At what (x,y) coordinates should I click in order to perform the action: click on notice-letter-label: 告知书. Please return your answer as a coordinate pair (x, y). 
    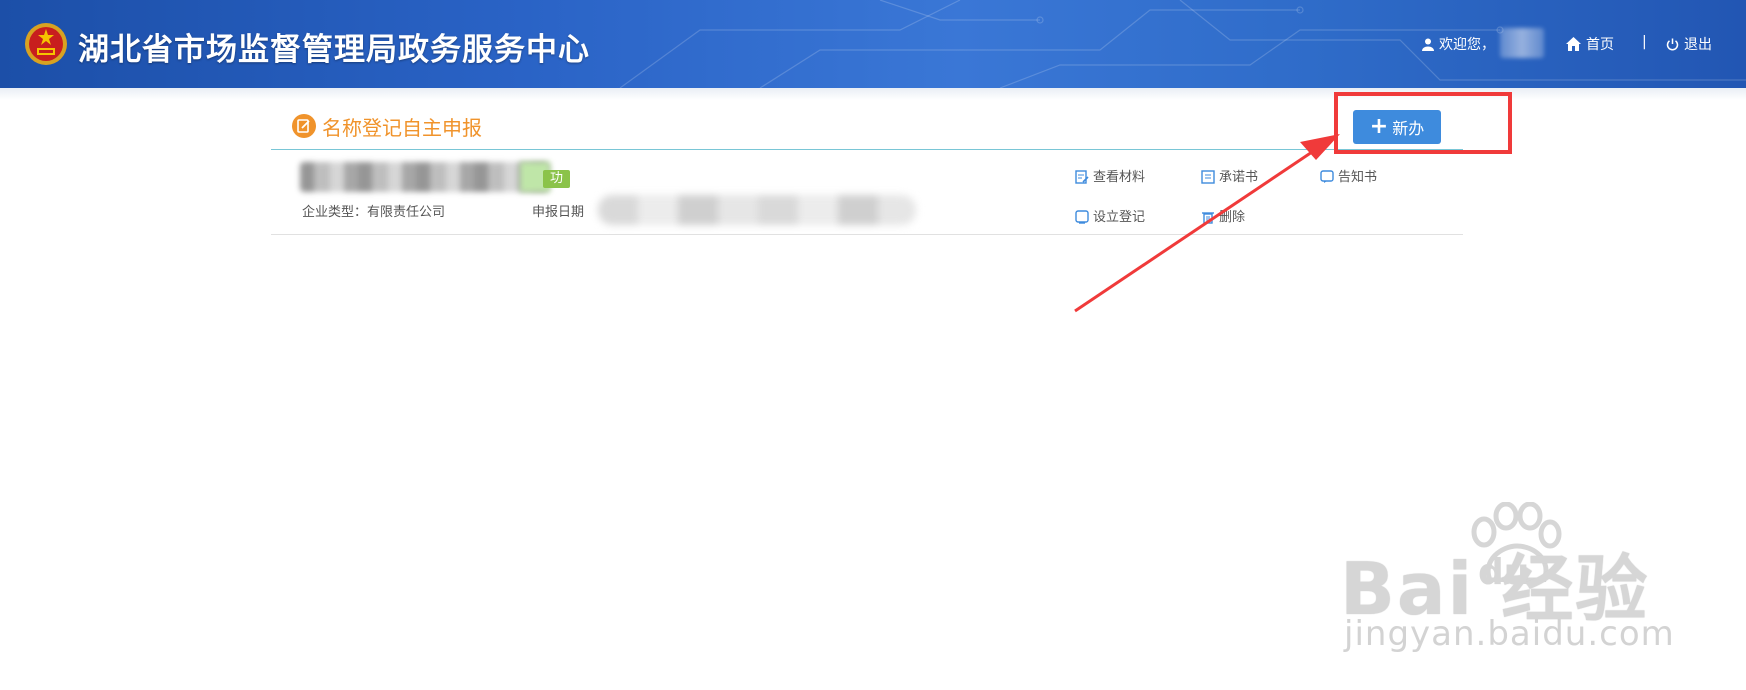
    Looking at the image, I should click on (1358, 177).